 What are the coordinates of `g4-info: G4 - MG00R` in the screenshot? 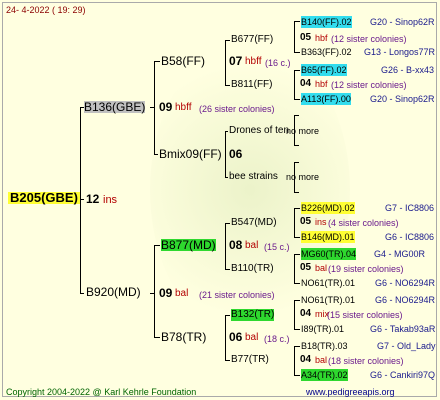 It's located at (400, 254).